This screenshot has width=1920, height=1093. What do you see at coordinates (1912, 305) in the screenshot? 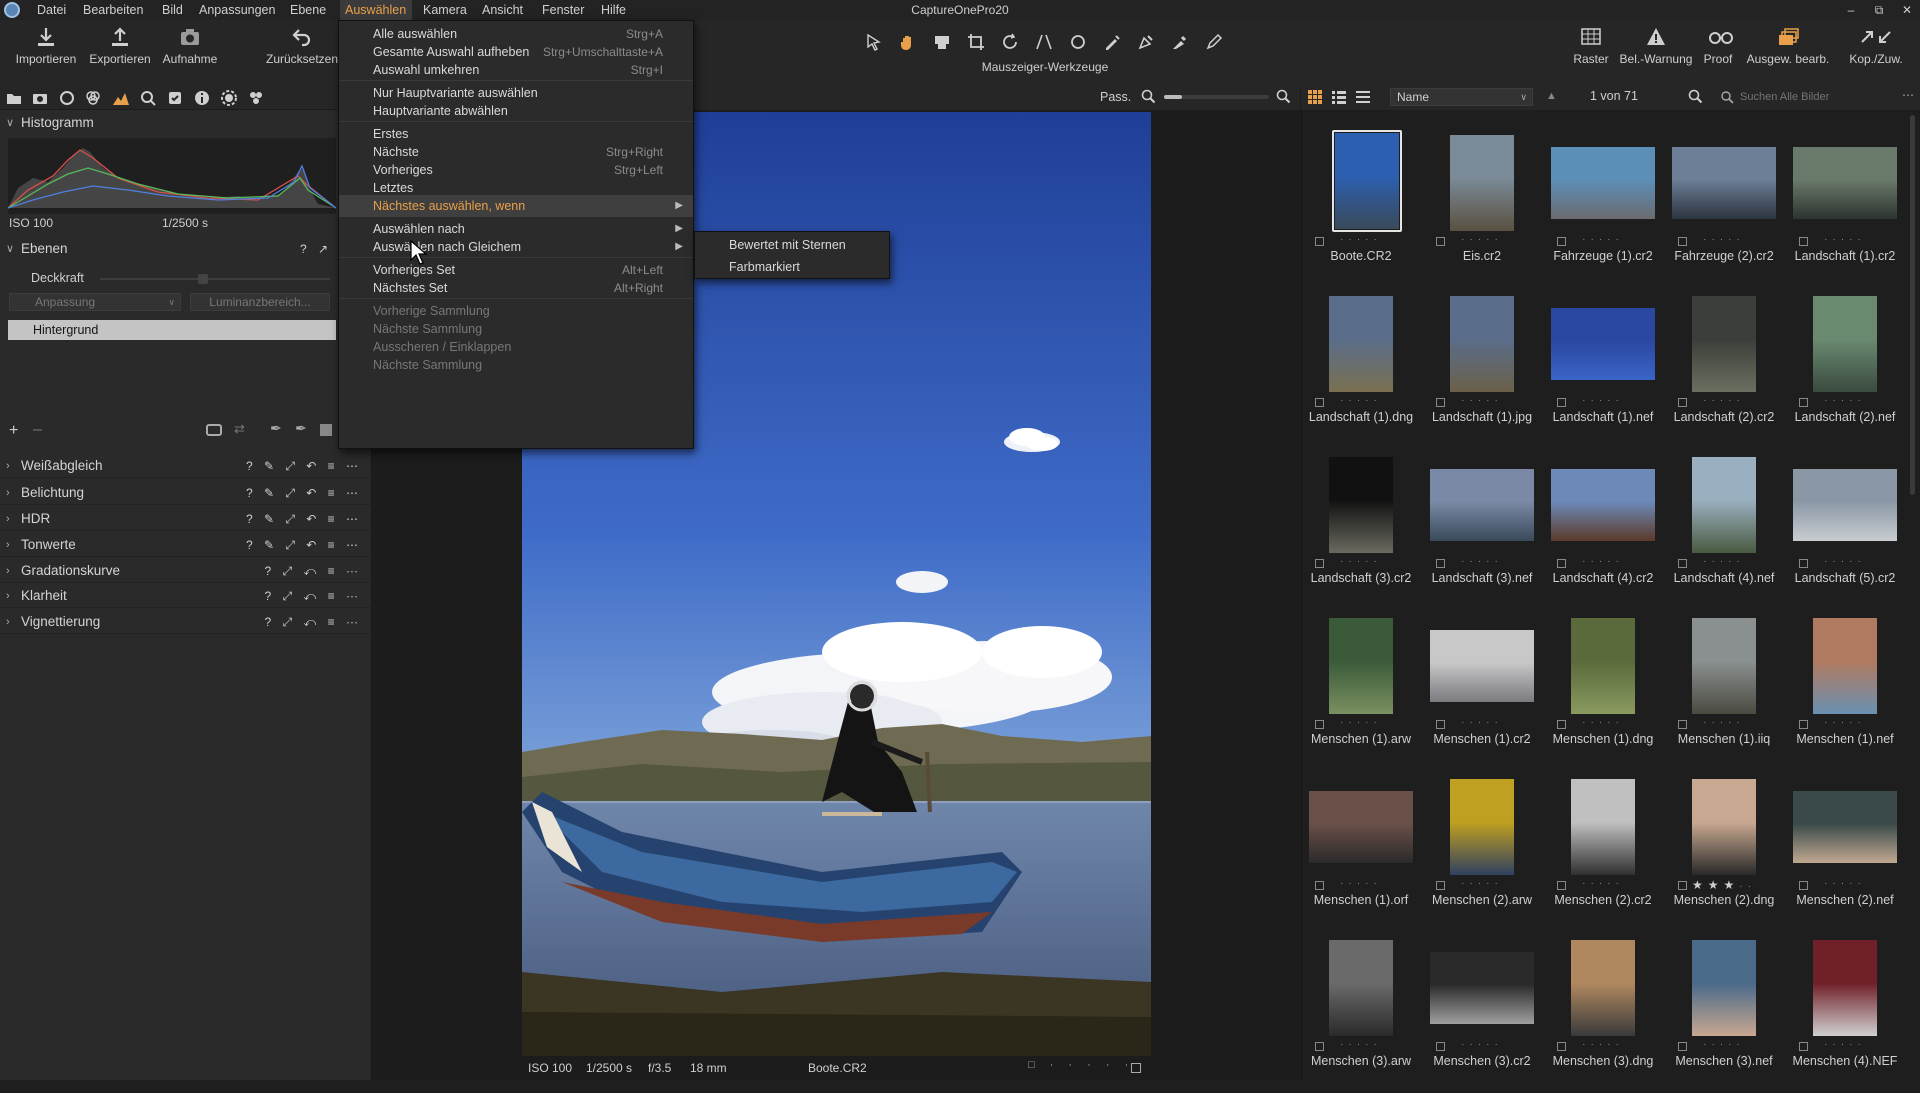
I see `browser-scrollbar` at bounding box center [1912, 305].